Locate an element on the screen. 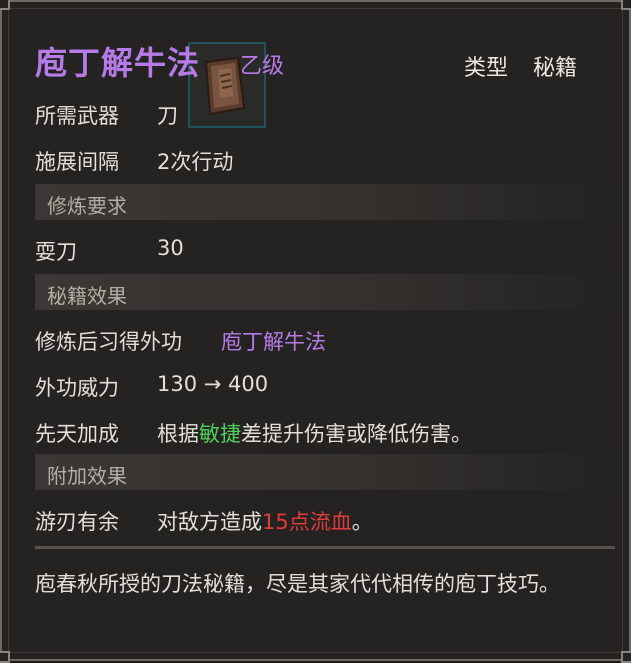 The width and height of the screenshot is (631, 663). weapon-value: 刀 is located at coordinates (167, 116).